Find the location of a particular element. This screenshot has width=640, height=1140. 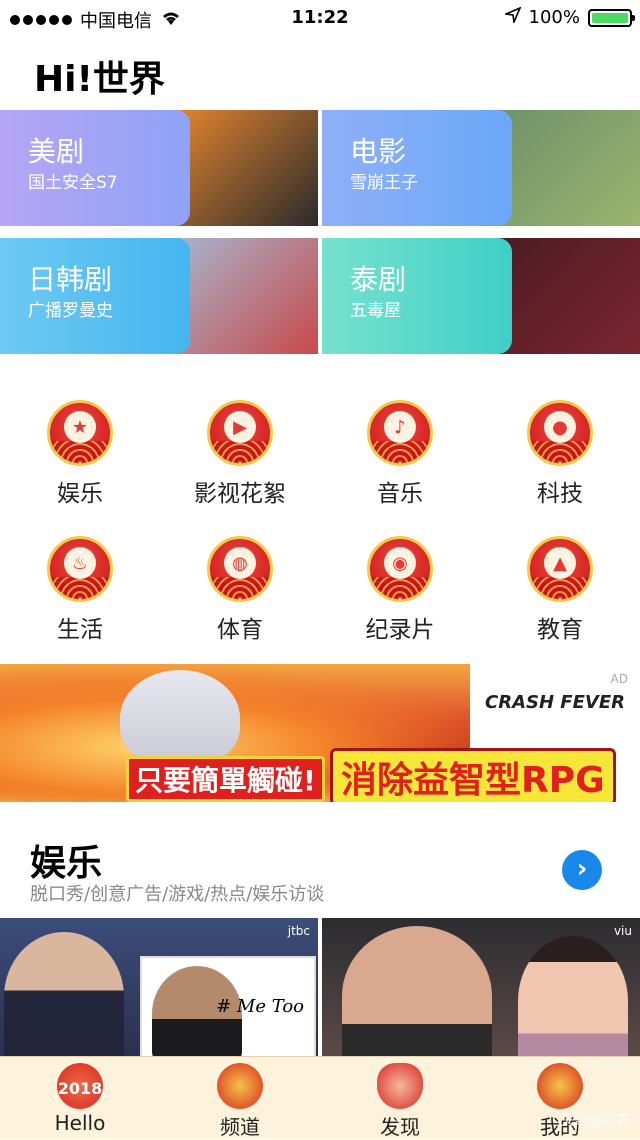

category-name: 电影 is located at coordinates (378, 151).